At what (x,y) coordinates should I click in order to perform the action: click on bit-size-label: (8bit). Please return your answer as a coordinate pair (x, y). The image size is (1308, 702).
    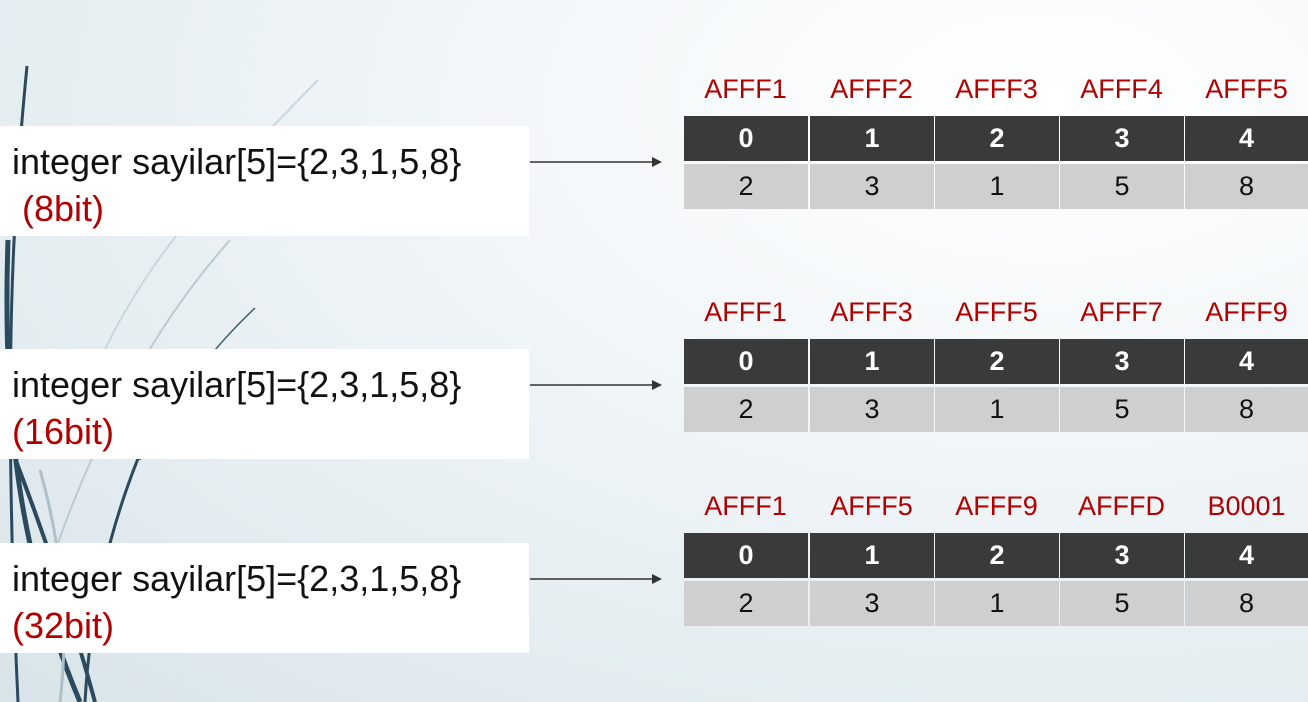
    Looking at the image, I should click on (58, 208).